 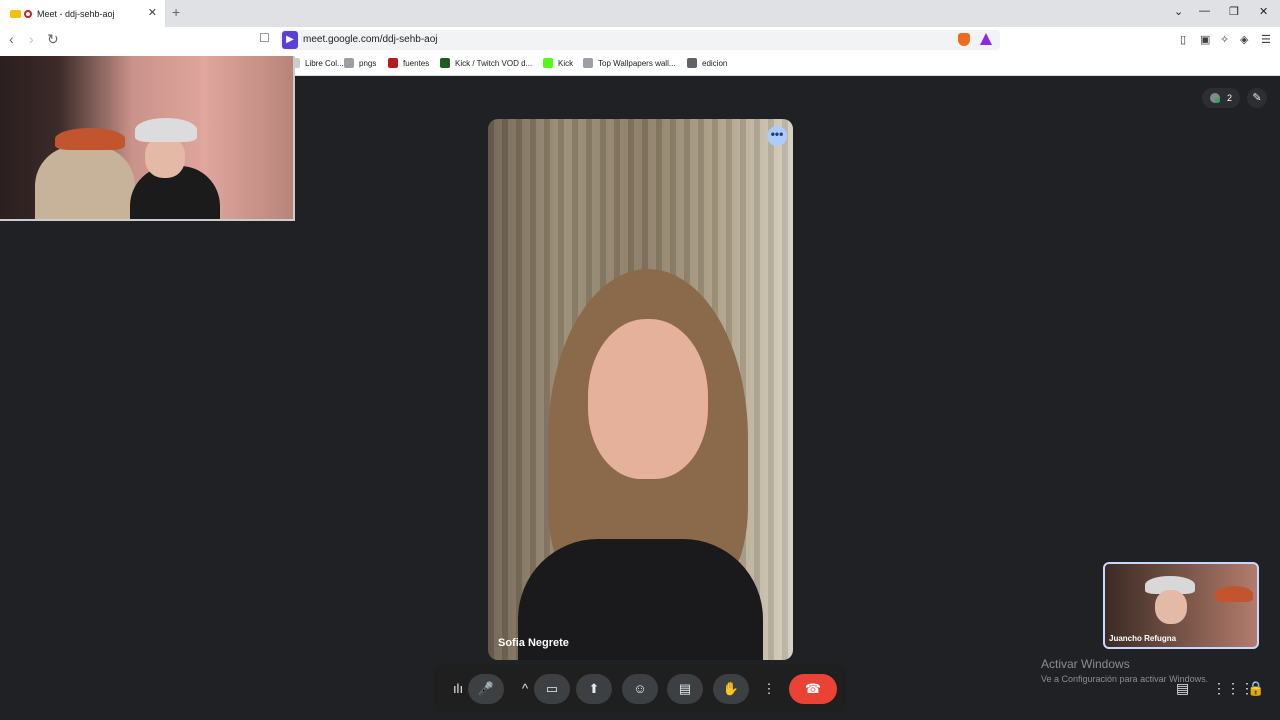 I want to click on minimize-button: —, so click(x=1204, y=11).